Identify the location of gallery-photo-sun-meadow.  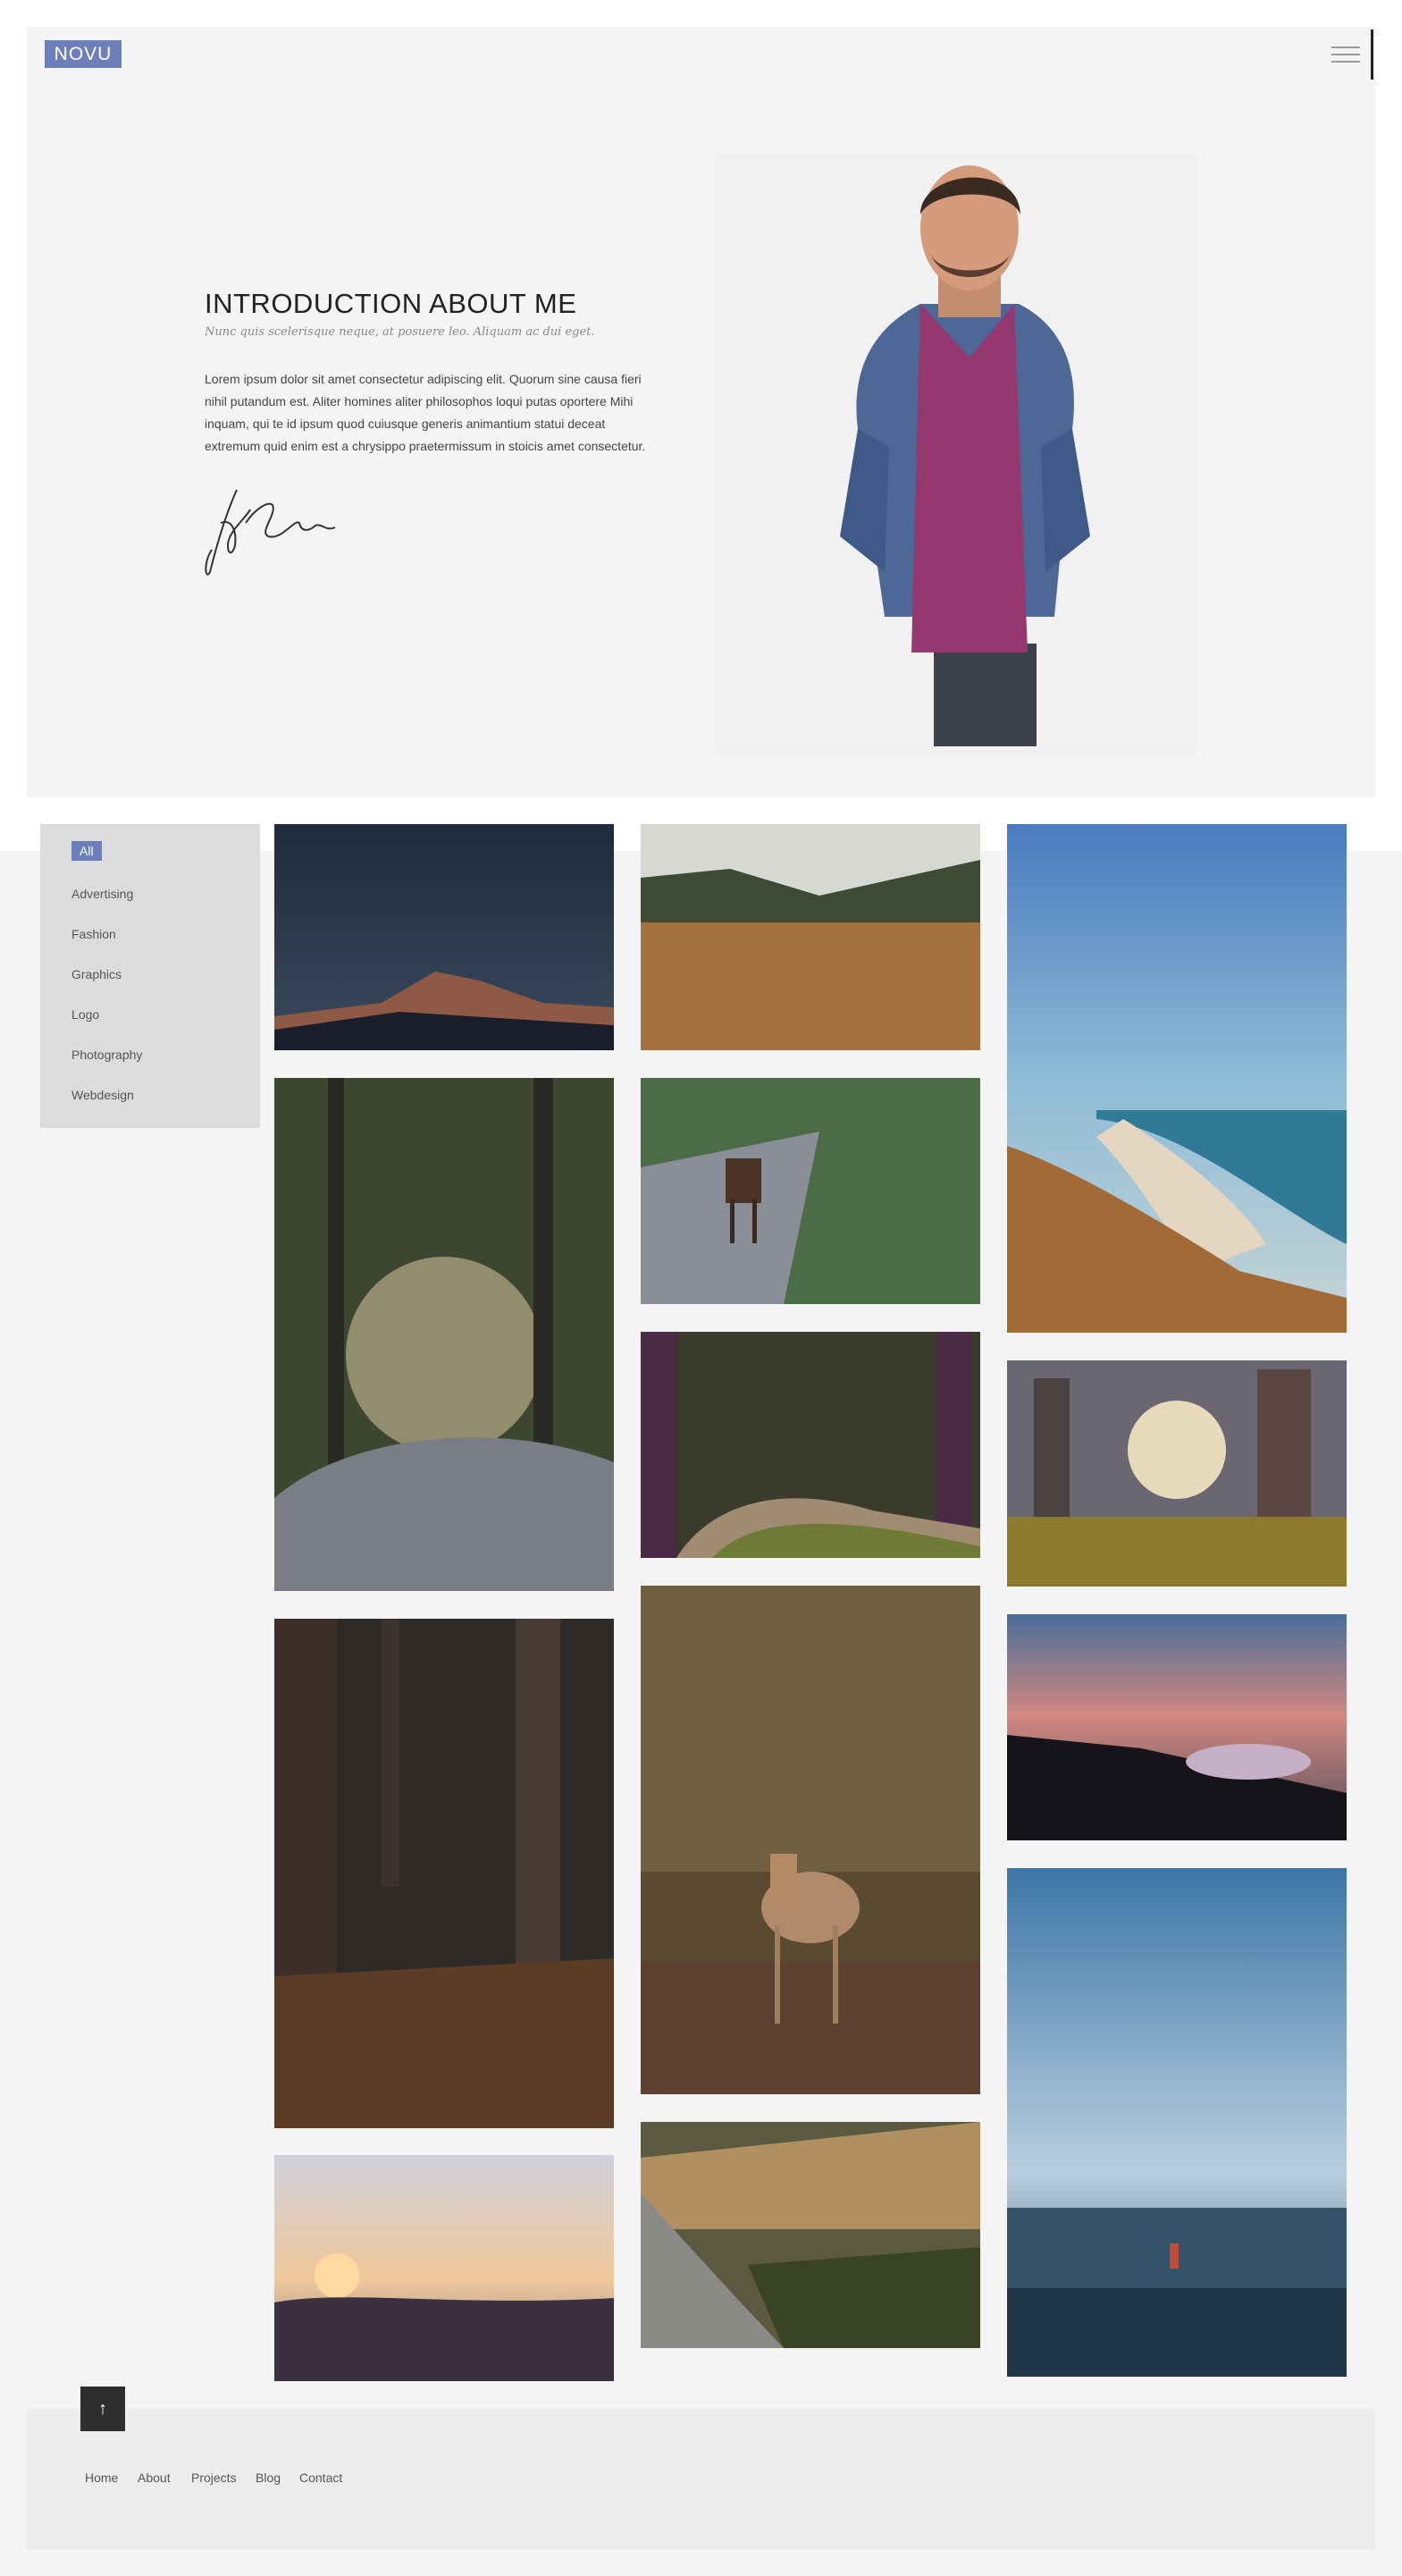
(1177, 1474).